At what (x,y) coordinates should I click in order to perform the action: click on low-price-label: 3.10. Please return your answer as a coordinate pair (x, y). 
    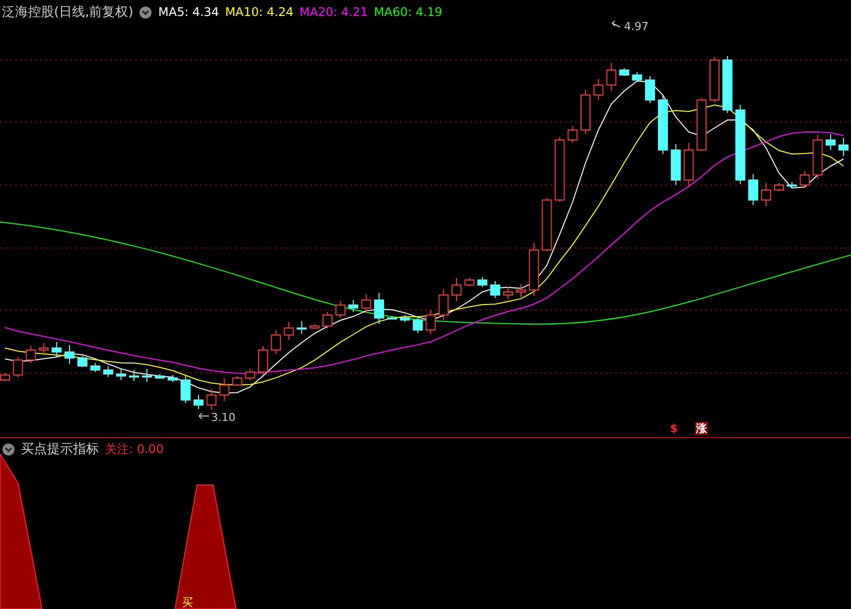
    Looking at the image, I should click on (223, 417).